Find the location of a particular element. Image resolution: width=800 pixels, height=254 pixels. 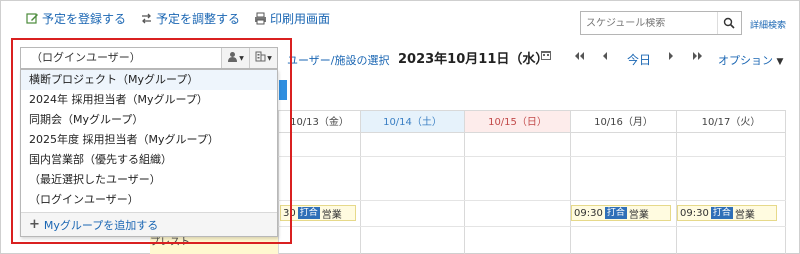

today-button: 今日 is located at coordinates (639, 59).